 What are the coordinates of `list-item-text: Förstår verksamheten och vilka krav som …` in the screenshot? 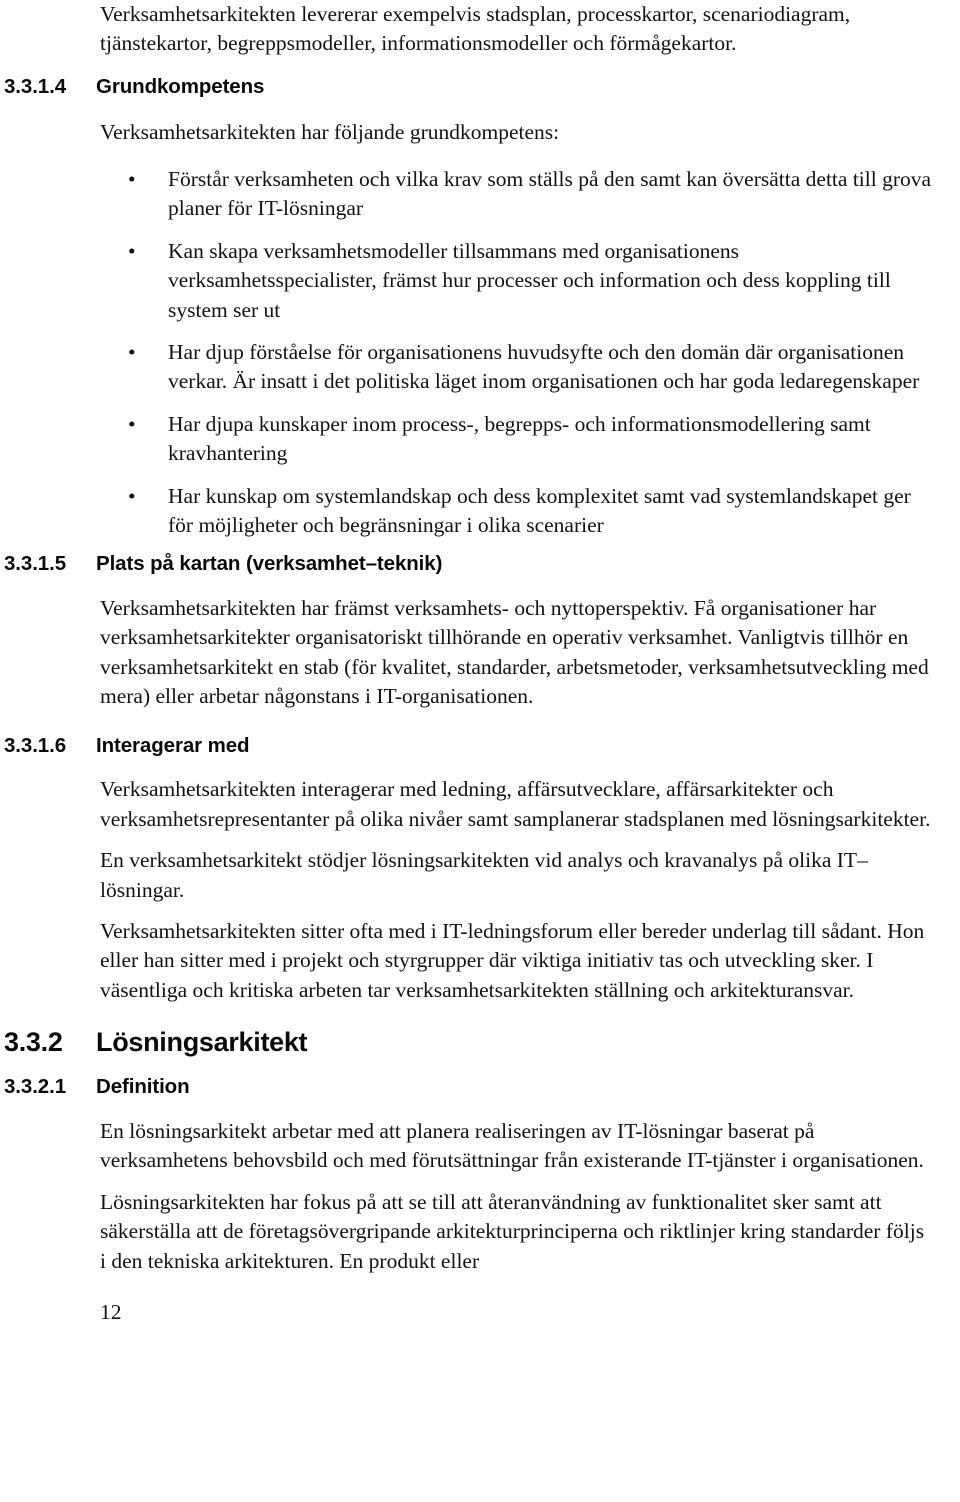 It's located at (550, 193).